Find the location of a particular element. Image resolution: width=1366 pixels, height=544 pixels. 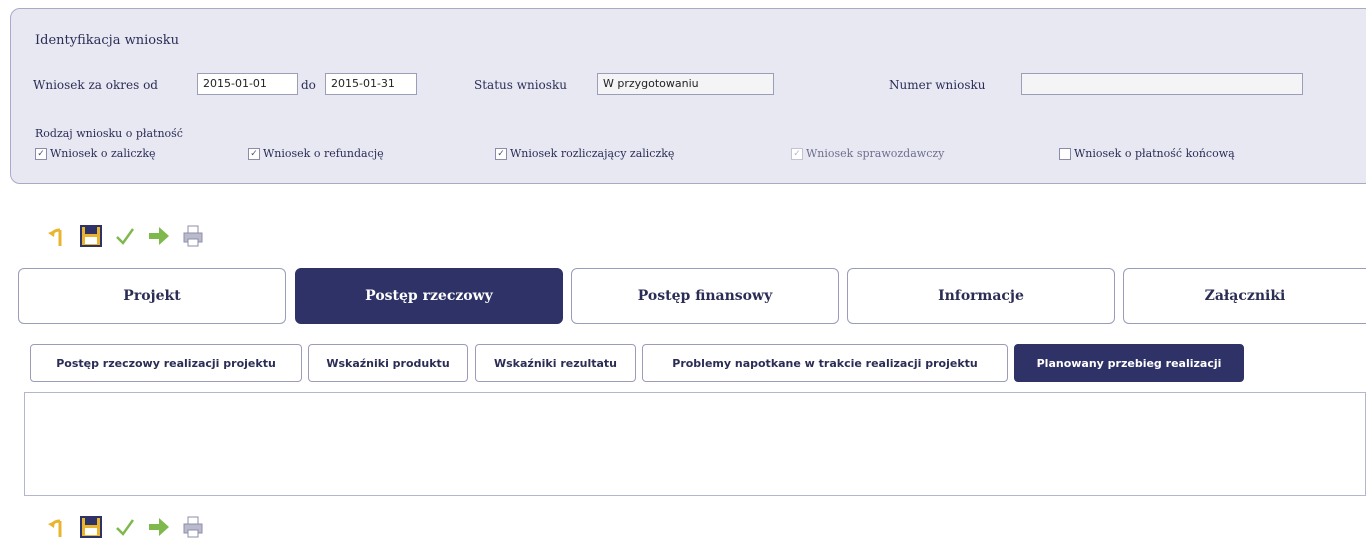

checkbox-advance: ✓ Wniosek o zaliczkę is located at coordinates (95, 153).